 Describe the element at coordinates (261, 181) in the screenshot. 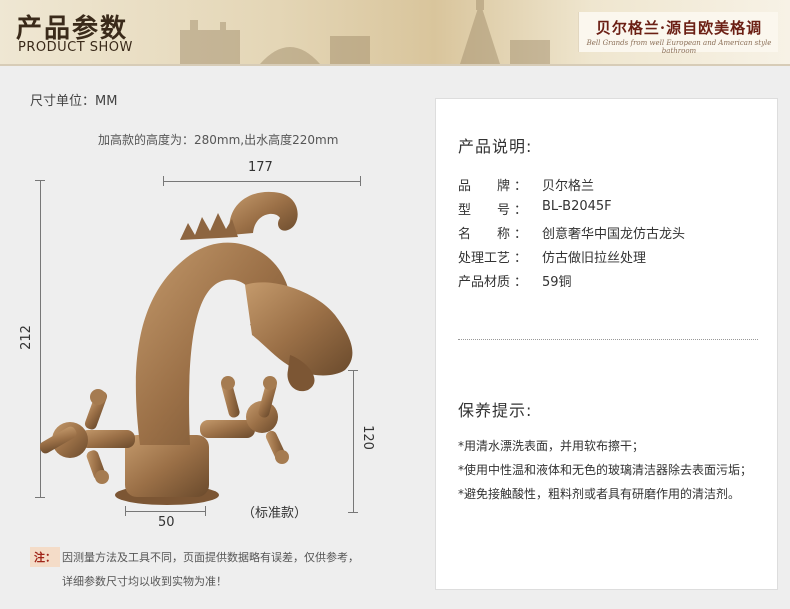

I see `dimension-width-line` at that location.